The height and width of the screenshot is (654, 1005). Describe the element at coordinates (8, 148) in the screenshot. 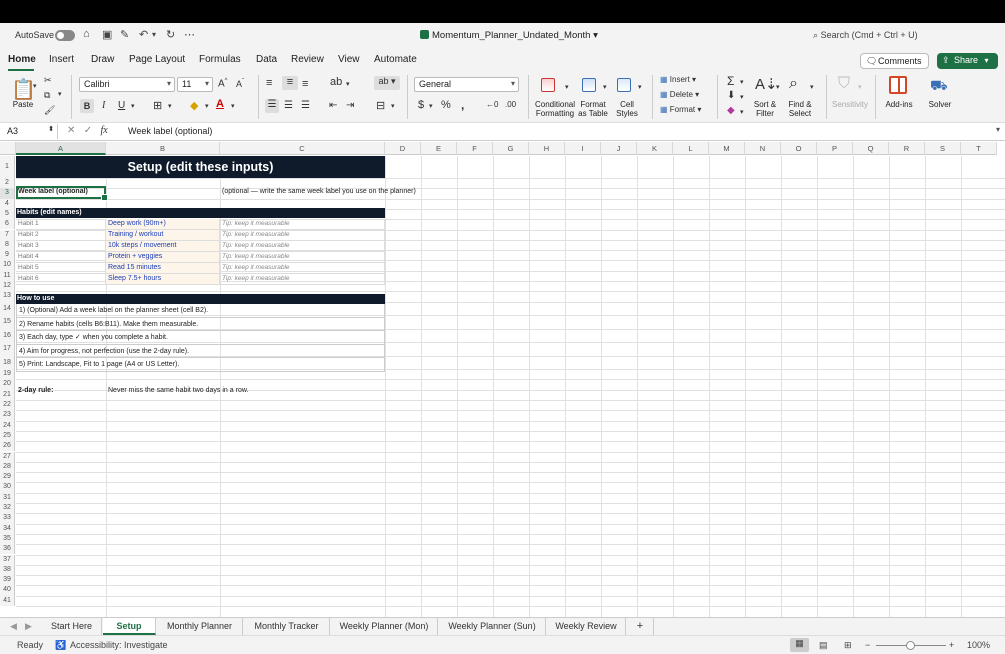

I see `select-all-corner` at that location.